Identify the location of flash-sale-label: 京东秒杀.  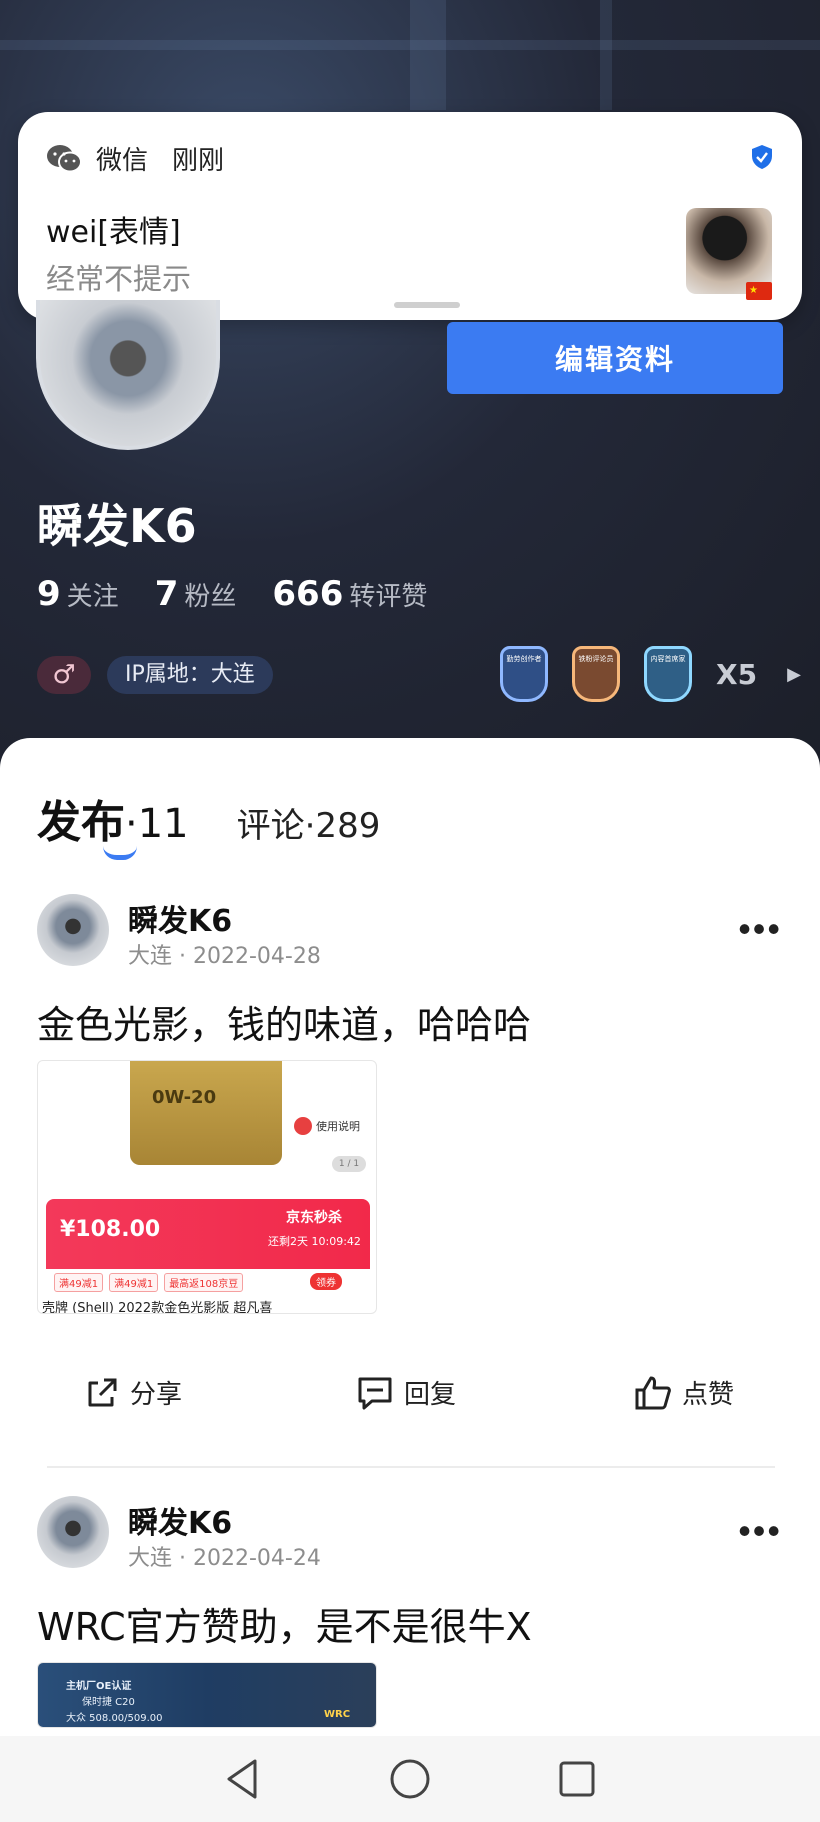
(314, 1218).